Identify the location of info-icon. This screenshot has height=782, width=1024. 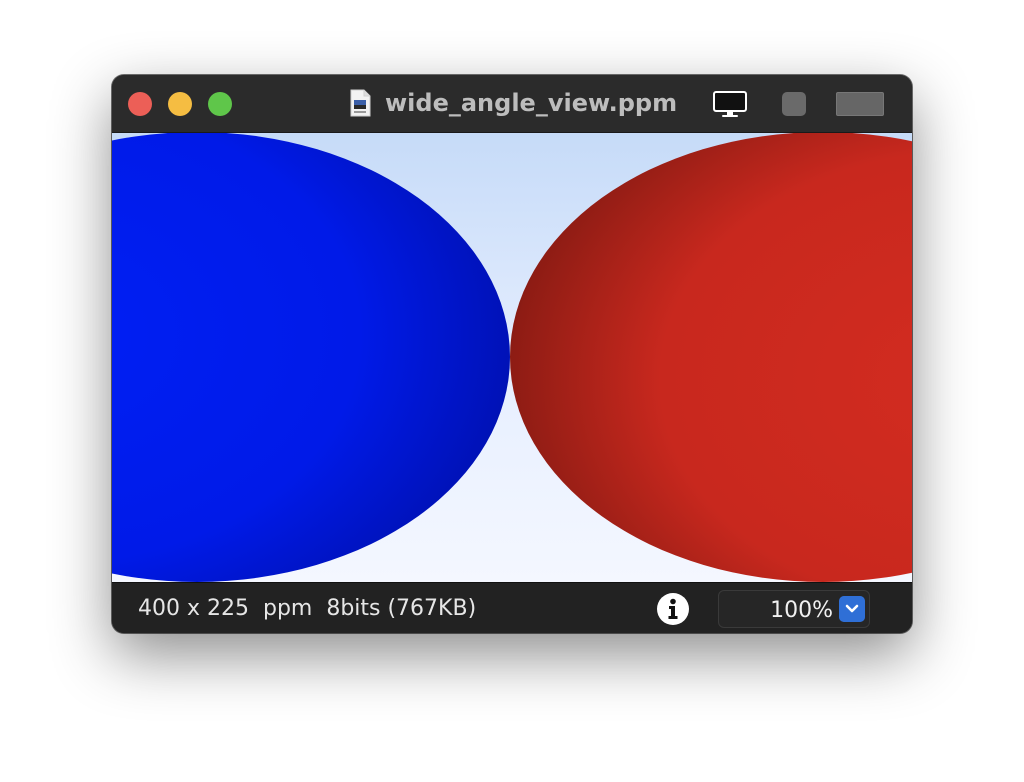
(673, 609).